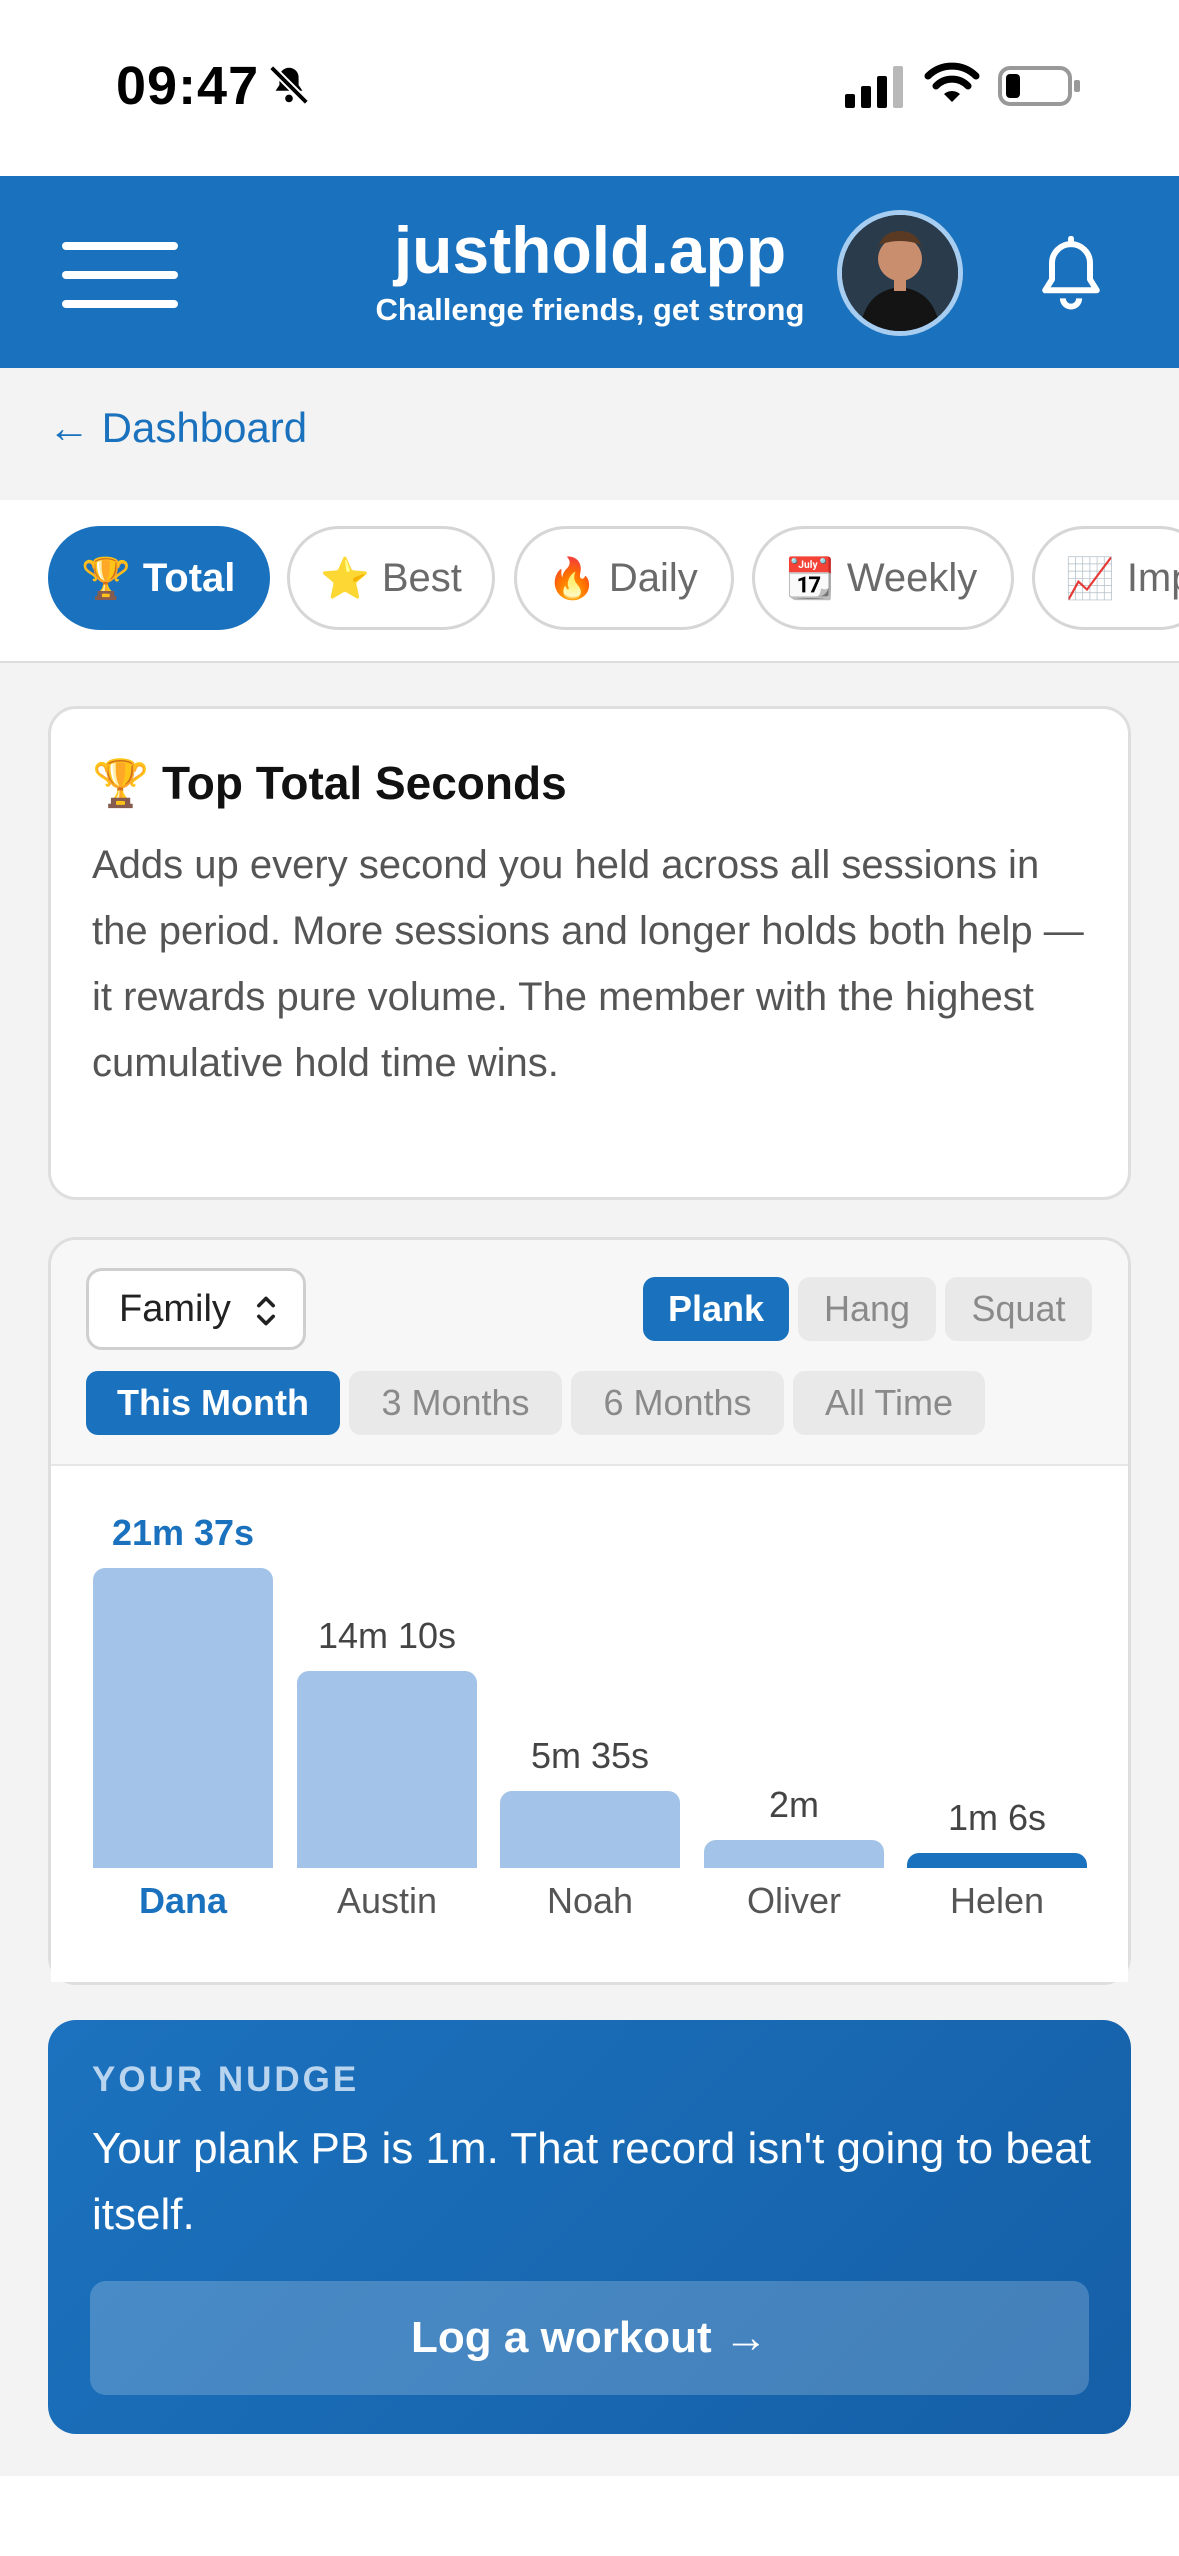 This screenshot has height=2556, width=1179. Describe the element at coordinates (387, 1900) in the screenshot. I see `bar-category-label: Austin` at that location.